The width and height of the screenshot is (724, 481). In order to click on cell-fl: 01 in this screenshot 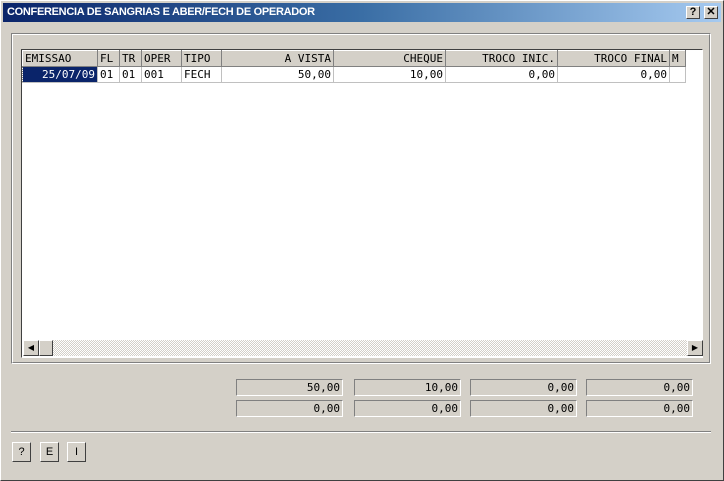, I will do `click(108, 74)`.